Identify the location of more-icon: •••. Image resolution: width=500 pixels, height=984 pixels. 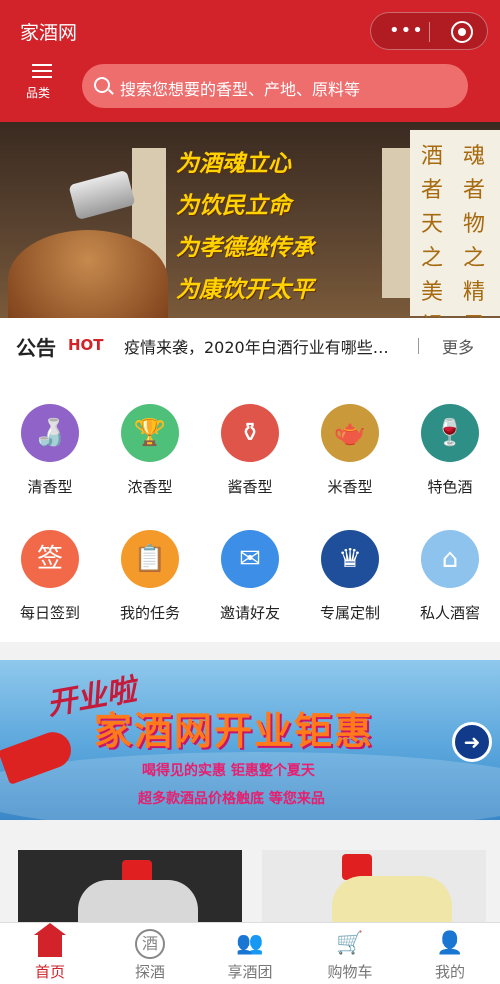
(406, 31).